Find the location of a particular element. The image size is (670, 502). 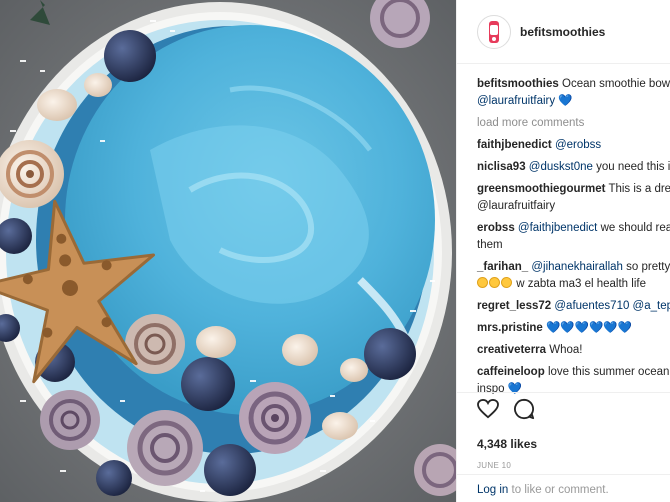

comment-text: Whoa! is located at coordinates (566, 350).